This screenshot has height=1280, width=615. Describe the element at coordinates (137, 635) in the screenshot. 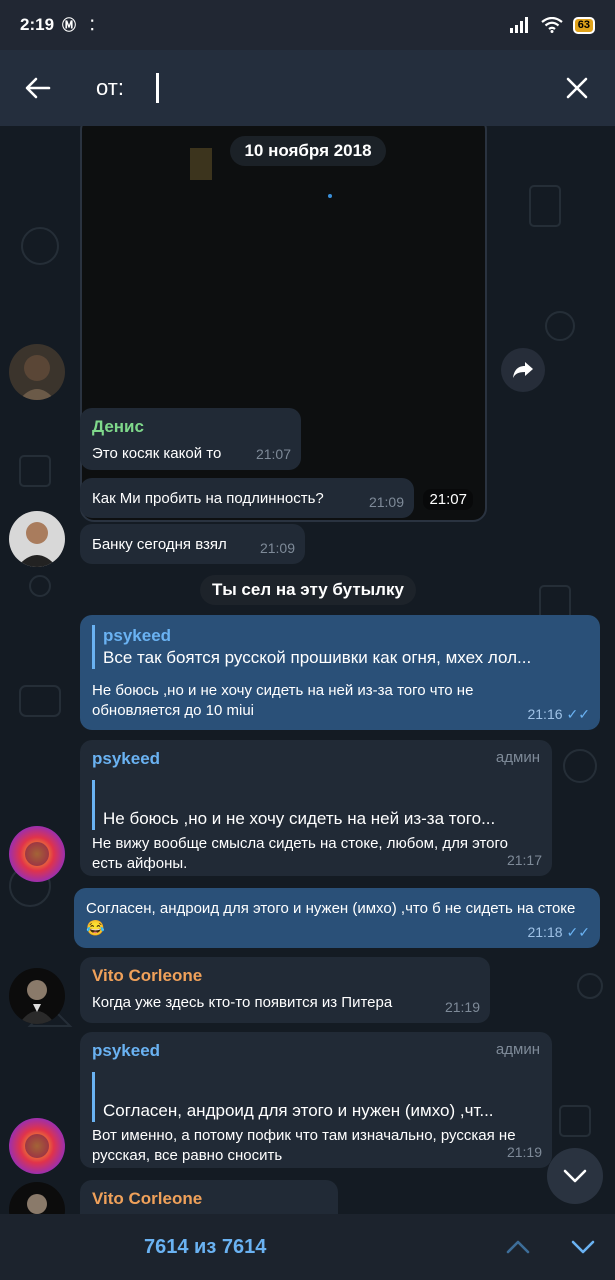

I see `reply-sender: psykeed` at that location.